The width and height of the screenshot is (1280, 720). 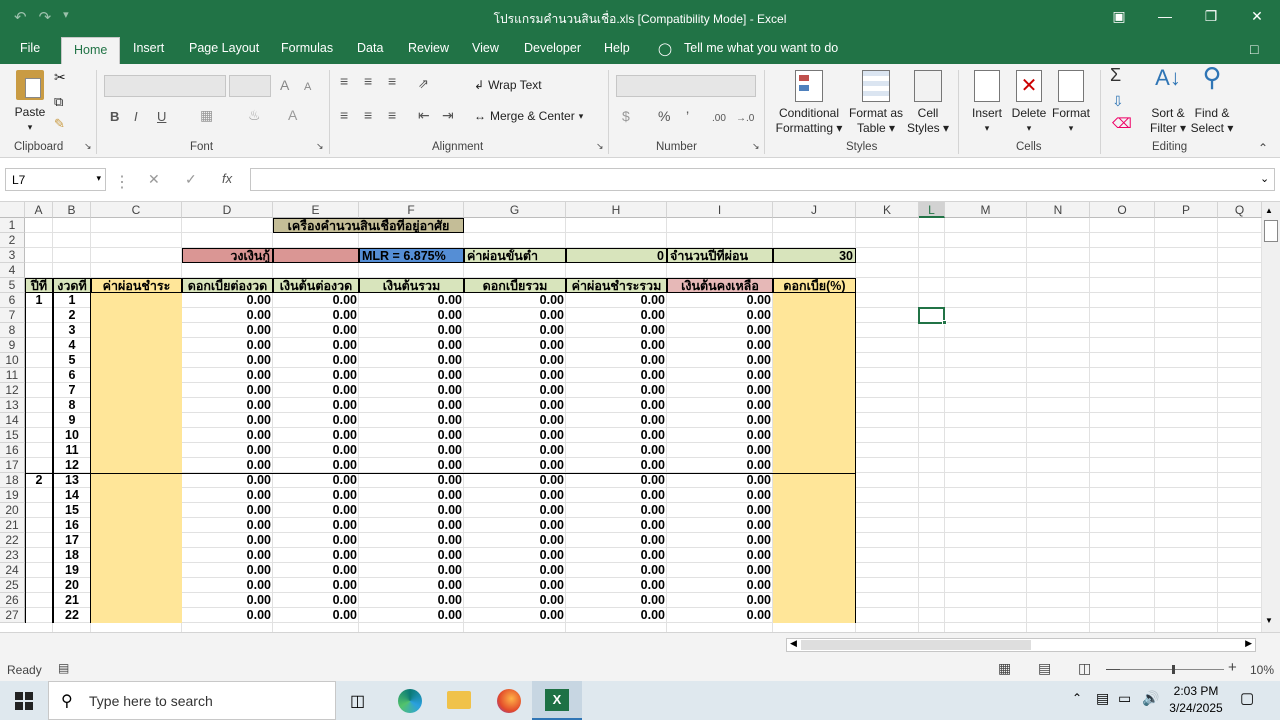 What do you see at coordinates (1004, 668) in the screenshot?
I see `normal-view-icon: ▦` at bounding box center [1004, 668].